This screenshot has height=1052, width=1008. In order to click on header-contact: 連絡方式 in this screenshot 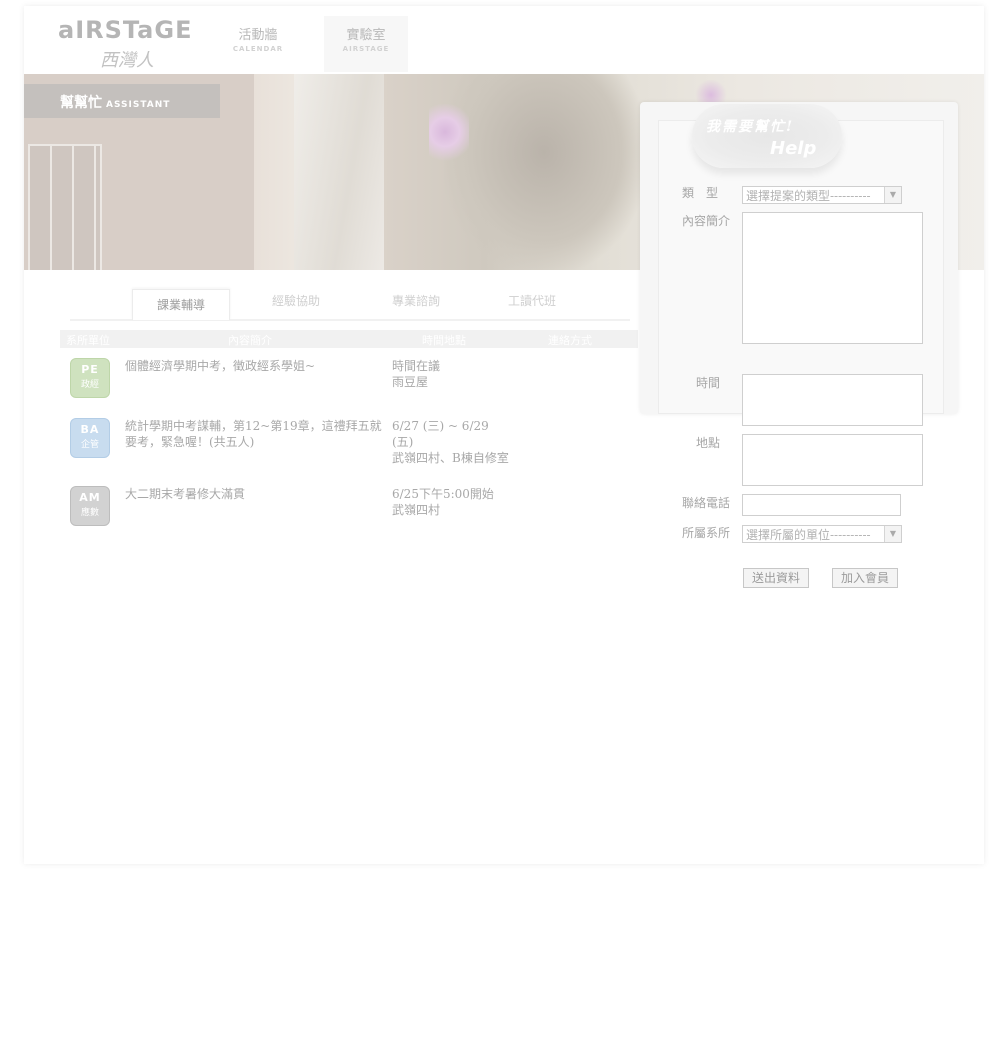, I will do `click(570, 340)`.